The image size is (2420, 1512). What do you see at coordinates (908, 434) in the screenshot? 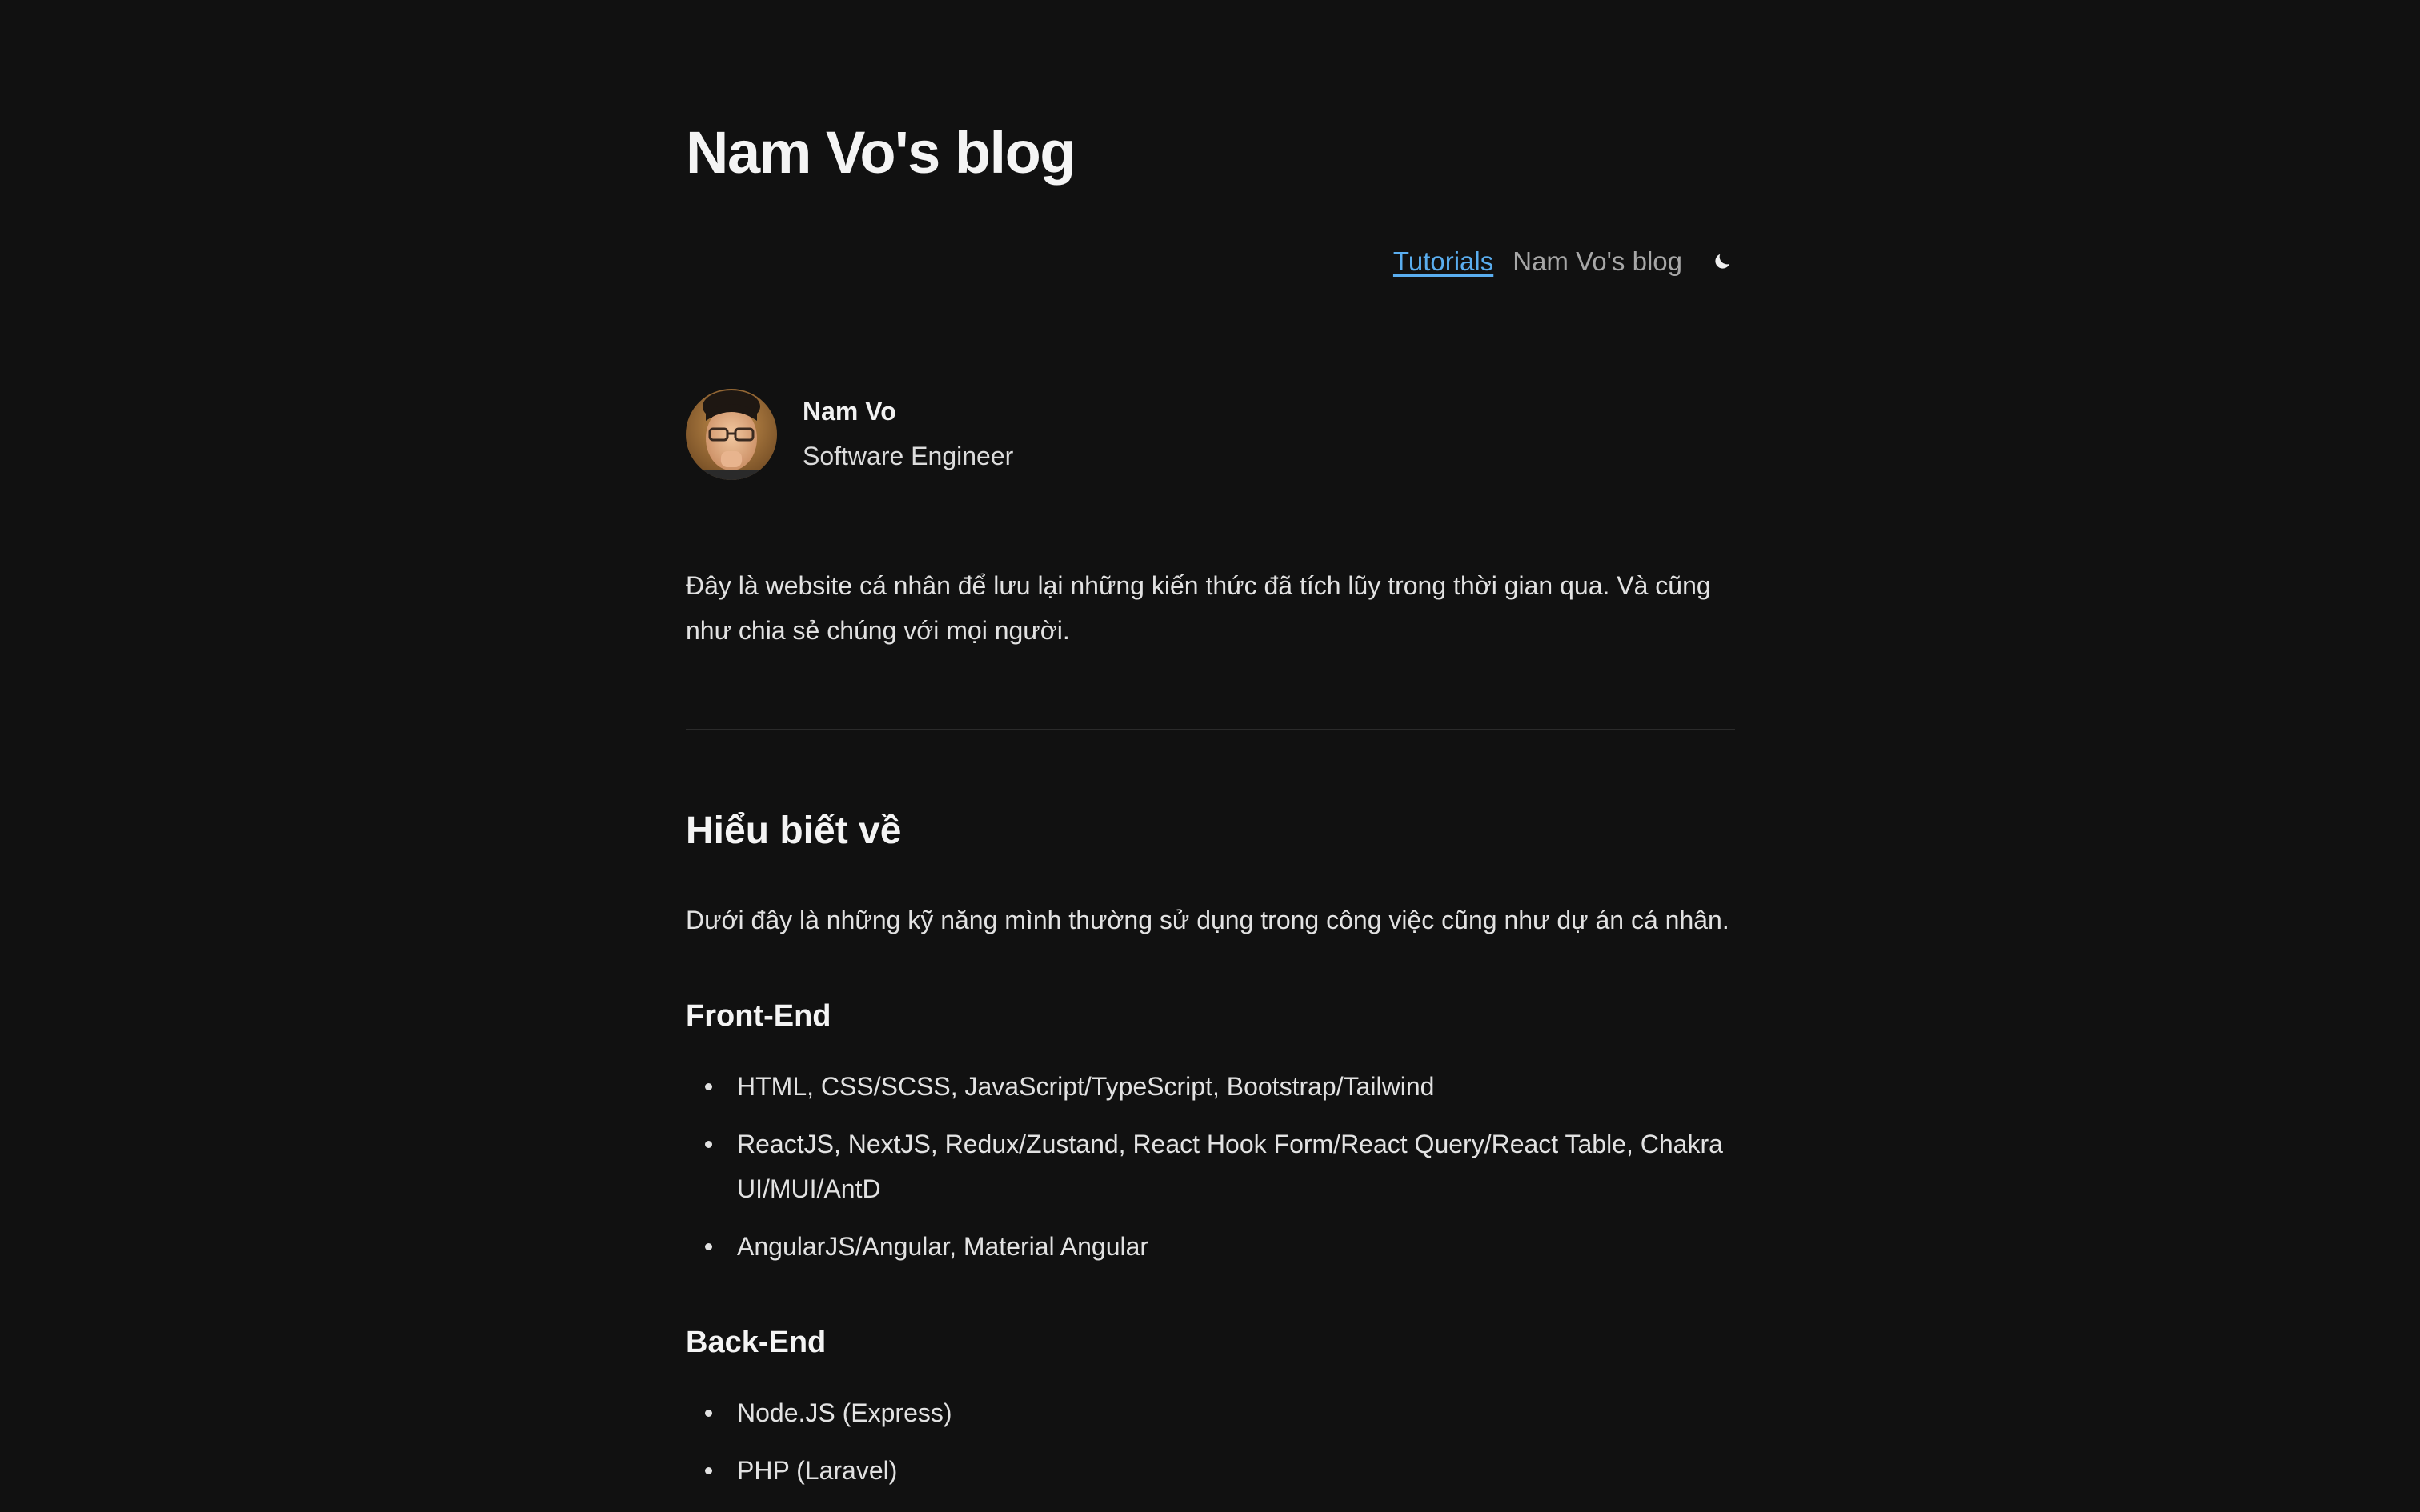
I see `profile-text: Nam Vo Software Engineer` at bounding box center [908, 434].